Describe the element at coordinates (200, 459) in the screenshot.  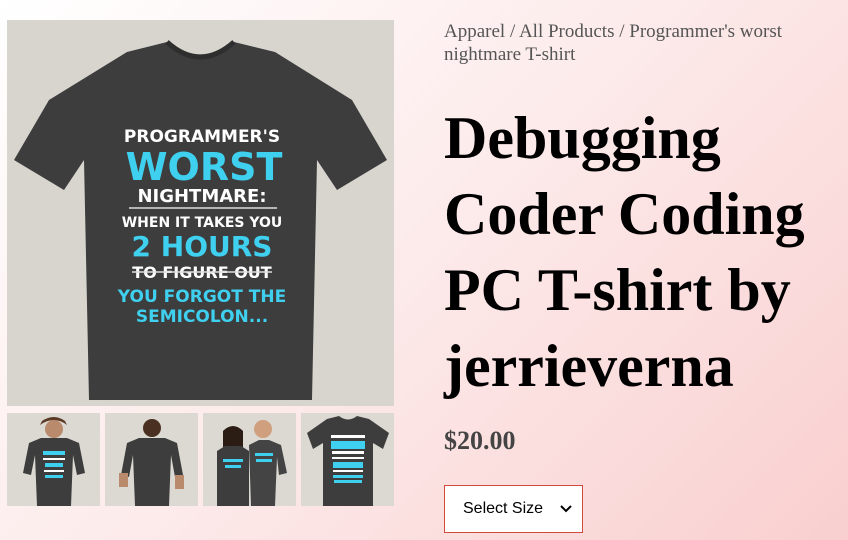
I see `thumbnail-strip` at that location.